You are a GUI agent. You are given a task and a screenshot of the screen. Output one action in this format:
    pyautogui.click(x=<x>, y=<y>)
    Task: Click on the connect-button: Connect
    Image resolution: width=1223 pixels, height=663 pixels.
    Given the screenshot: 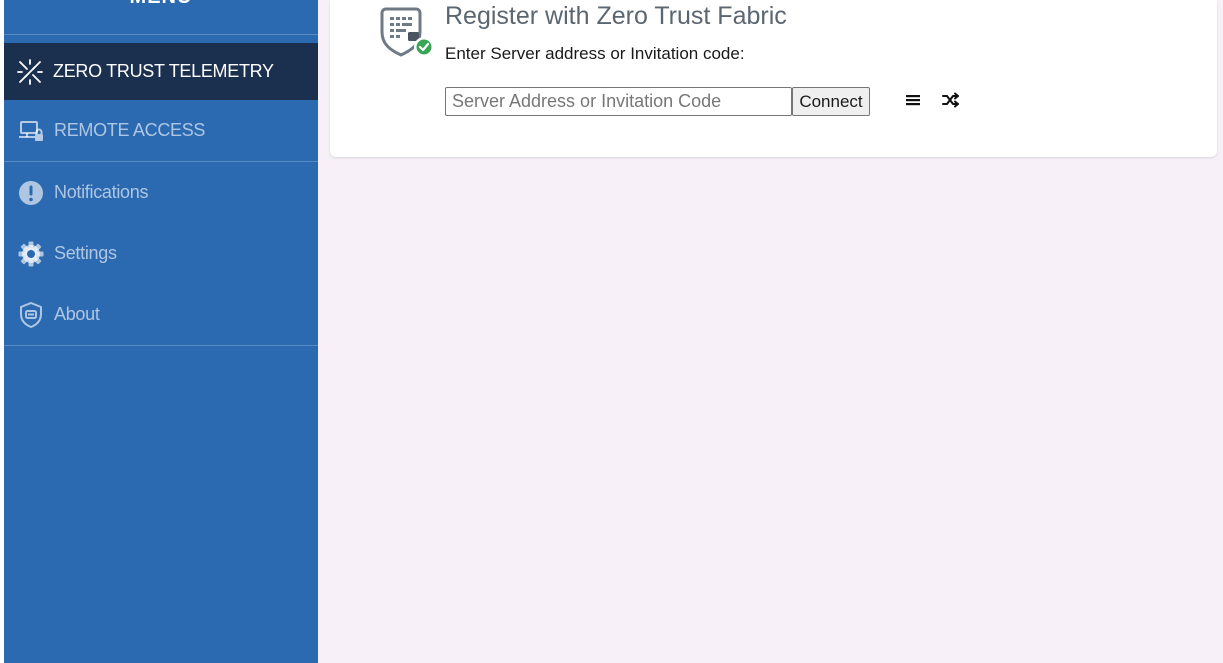 What is the action you would take?
    pyautogui.click(x=831, y=101)
    